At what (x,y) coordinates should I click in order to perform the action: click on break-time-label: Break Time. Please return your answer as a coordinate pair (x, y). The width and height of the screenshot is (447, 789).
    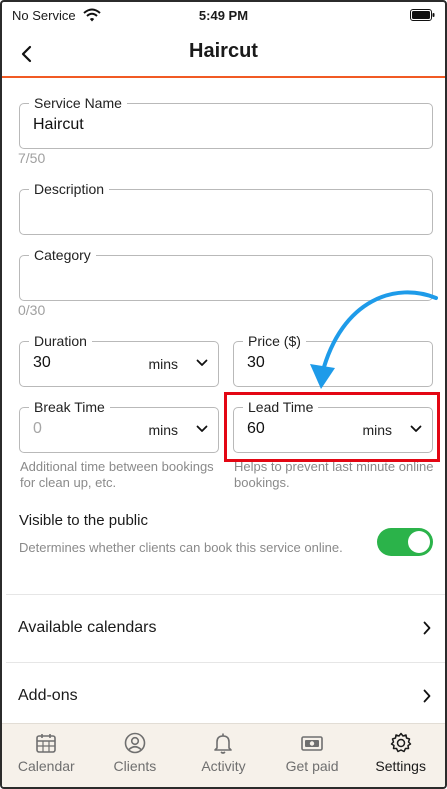
    Looking at the image, I should click on (69, 407).